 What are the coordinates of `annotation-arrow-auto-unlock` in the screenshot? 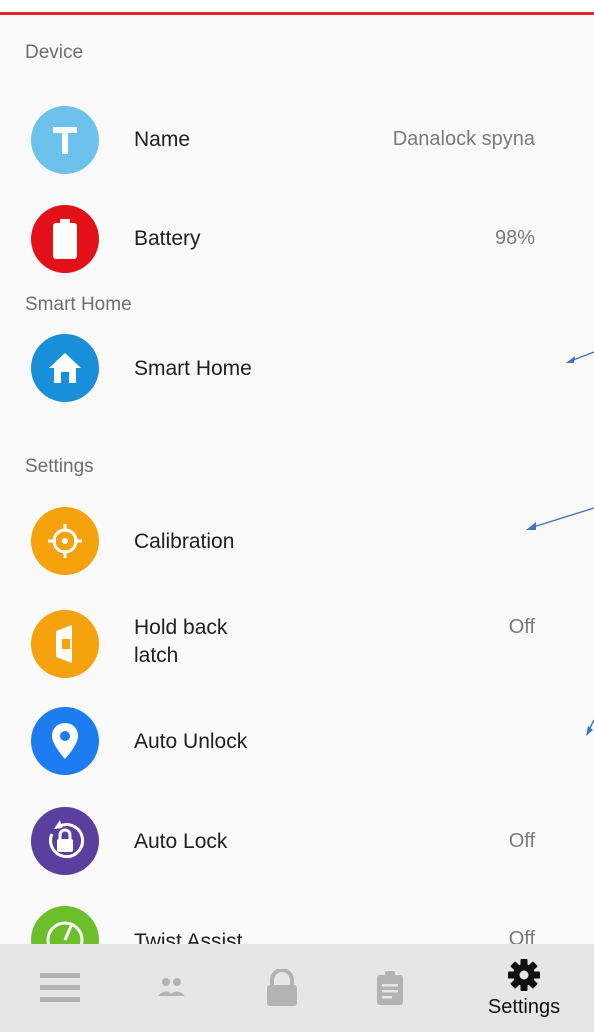 It's located at (590, 727).